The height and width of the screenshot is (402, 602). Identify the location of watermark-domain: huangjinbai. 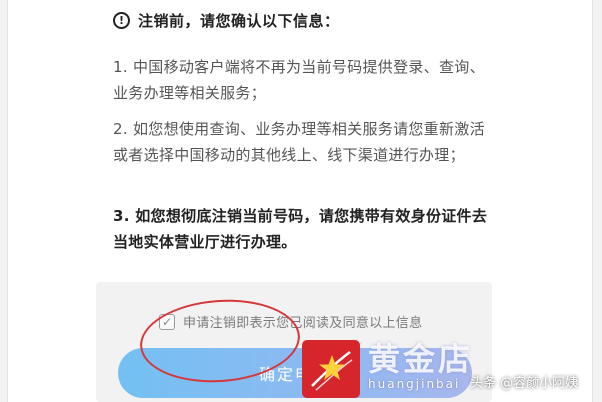
(414, 384).